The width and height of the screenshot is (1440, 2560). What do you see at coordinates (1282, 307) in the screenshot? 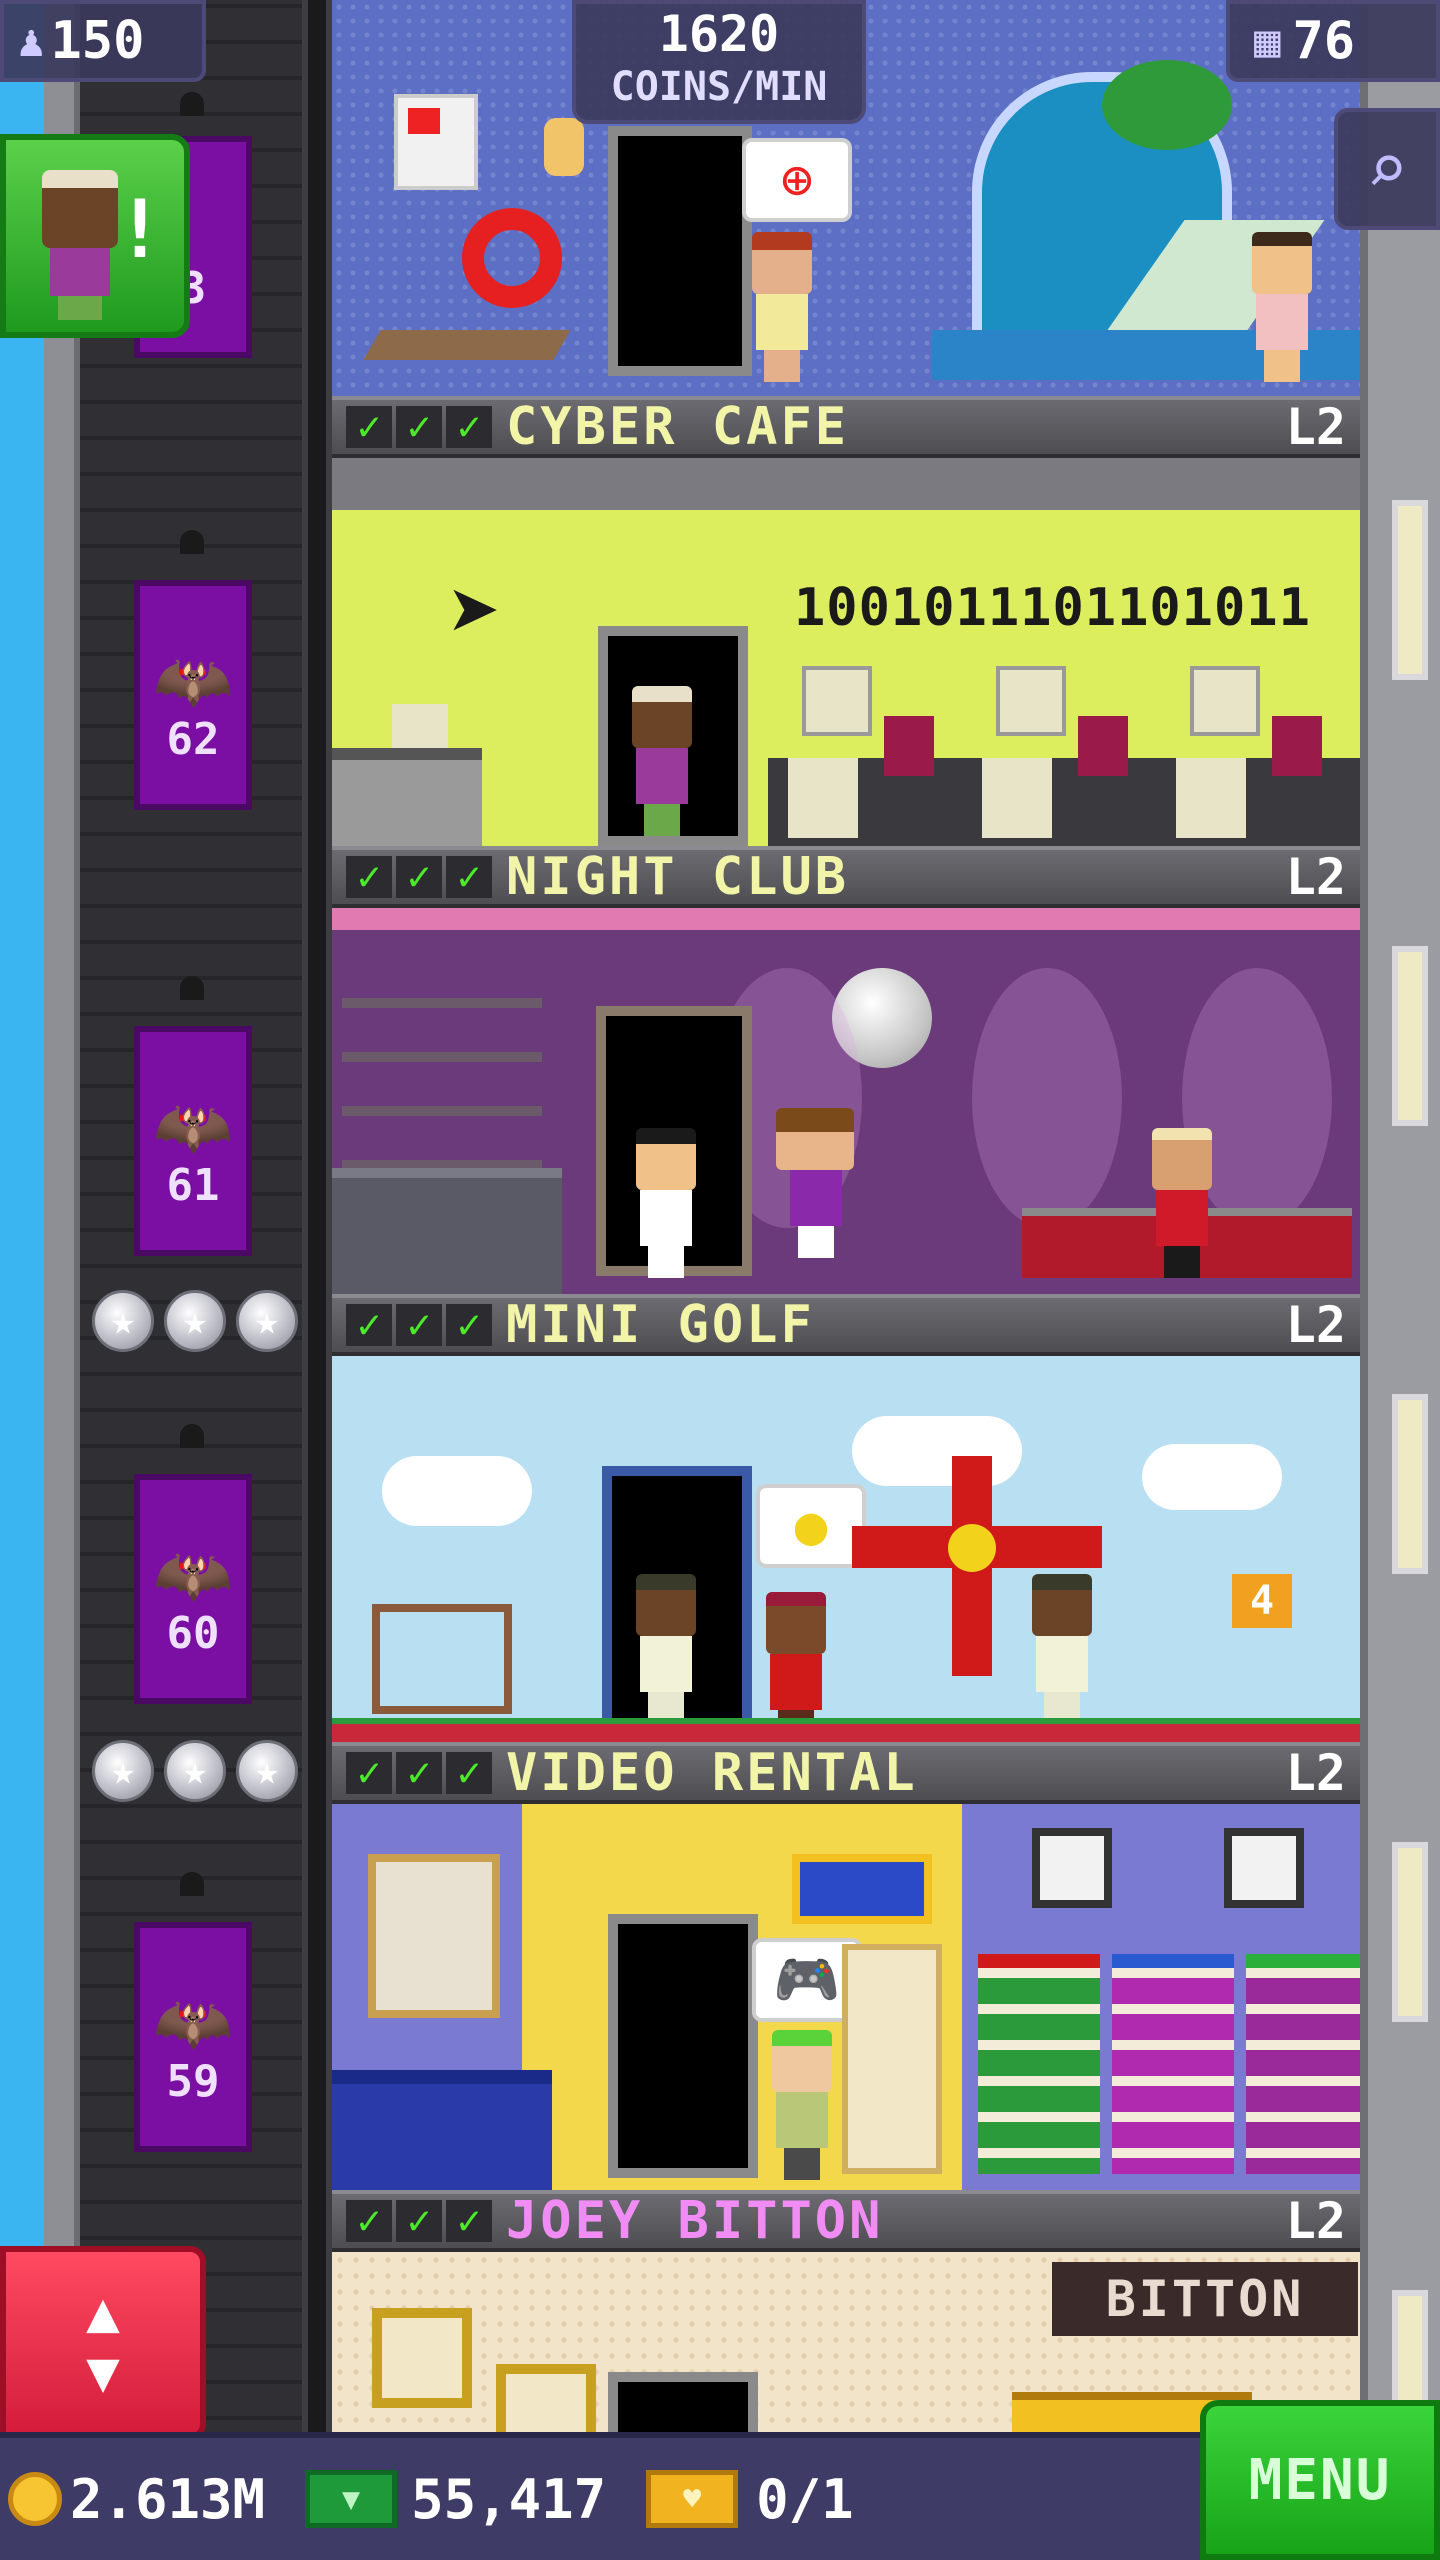
I see `swimmer` at bounding box center [1282, 307].